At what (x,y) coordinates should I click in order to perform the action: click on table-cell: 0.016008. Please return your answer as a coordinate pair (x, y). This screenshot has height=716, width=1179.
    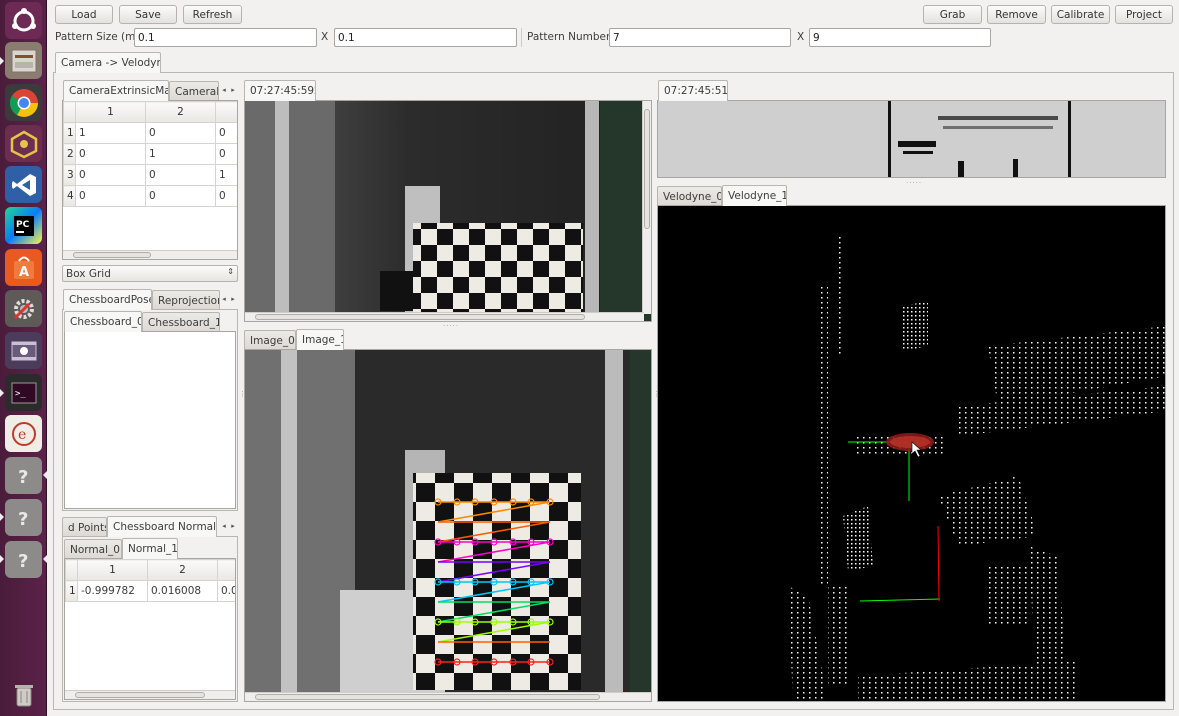
    Looking at the image, I should click on (182, 591).